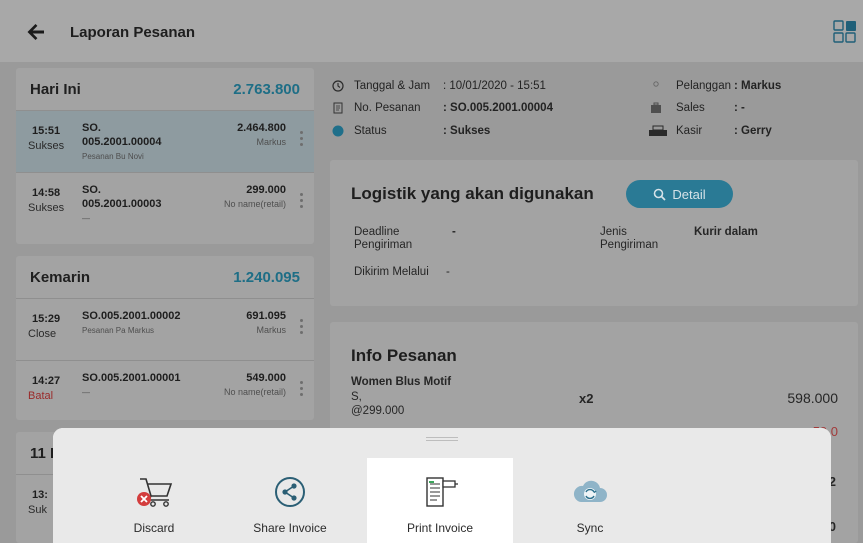 This screenshot has height=543, width=863. I want to click on customer-value: : Markus, so click(758, 86).